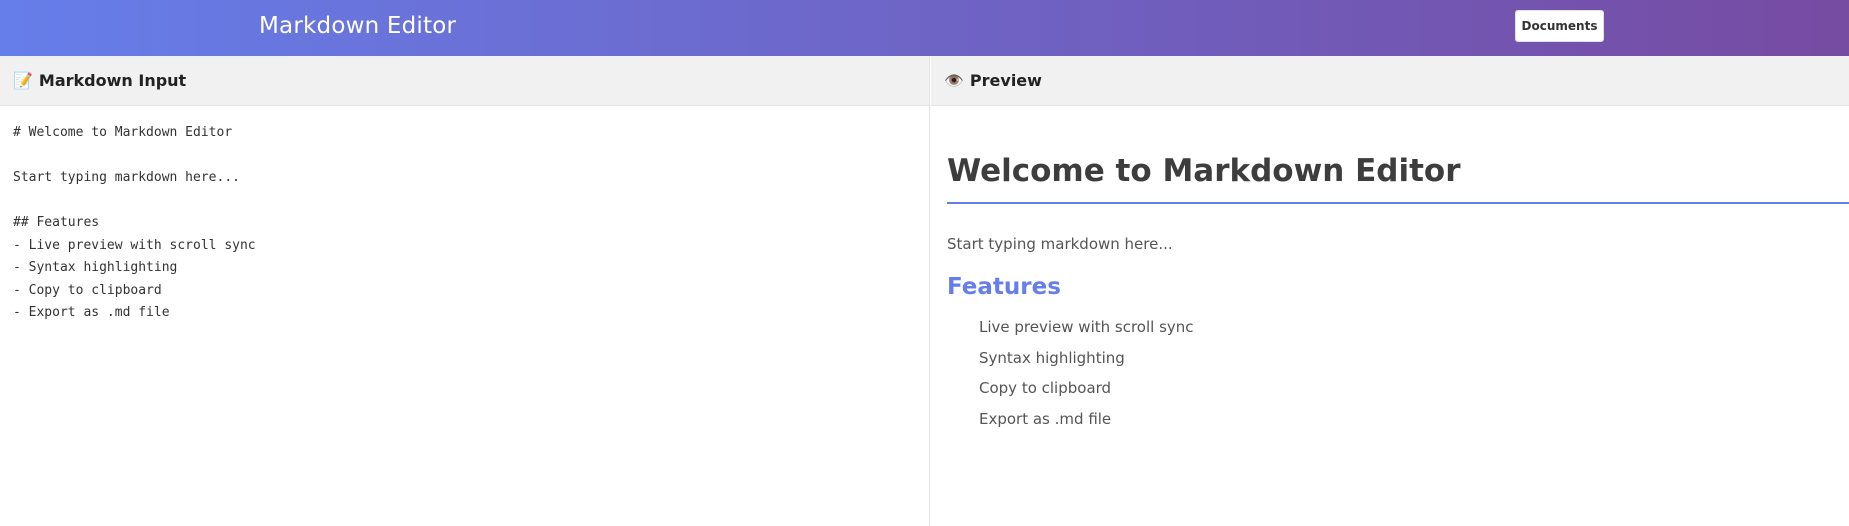  I want to click on preview-pane-header: 👁️ Preview, so click(1390, 81).